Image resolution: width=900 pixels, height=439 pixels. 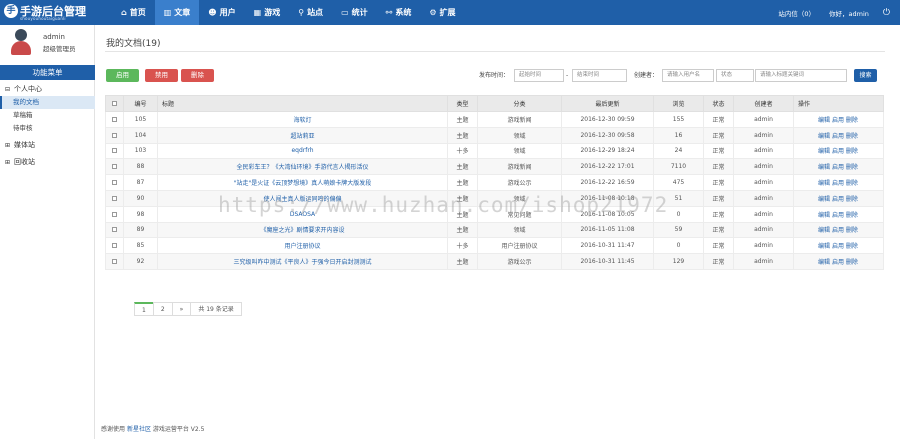 What do you see at coordinates (718, 261) in the screenshot?
I see `row-status: 正常` at bounding box center [718, 261].